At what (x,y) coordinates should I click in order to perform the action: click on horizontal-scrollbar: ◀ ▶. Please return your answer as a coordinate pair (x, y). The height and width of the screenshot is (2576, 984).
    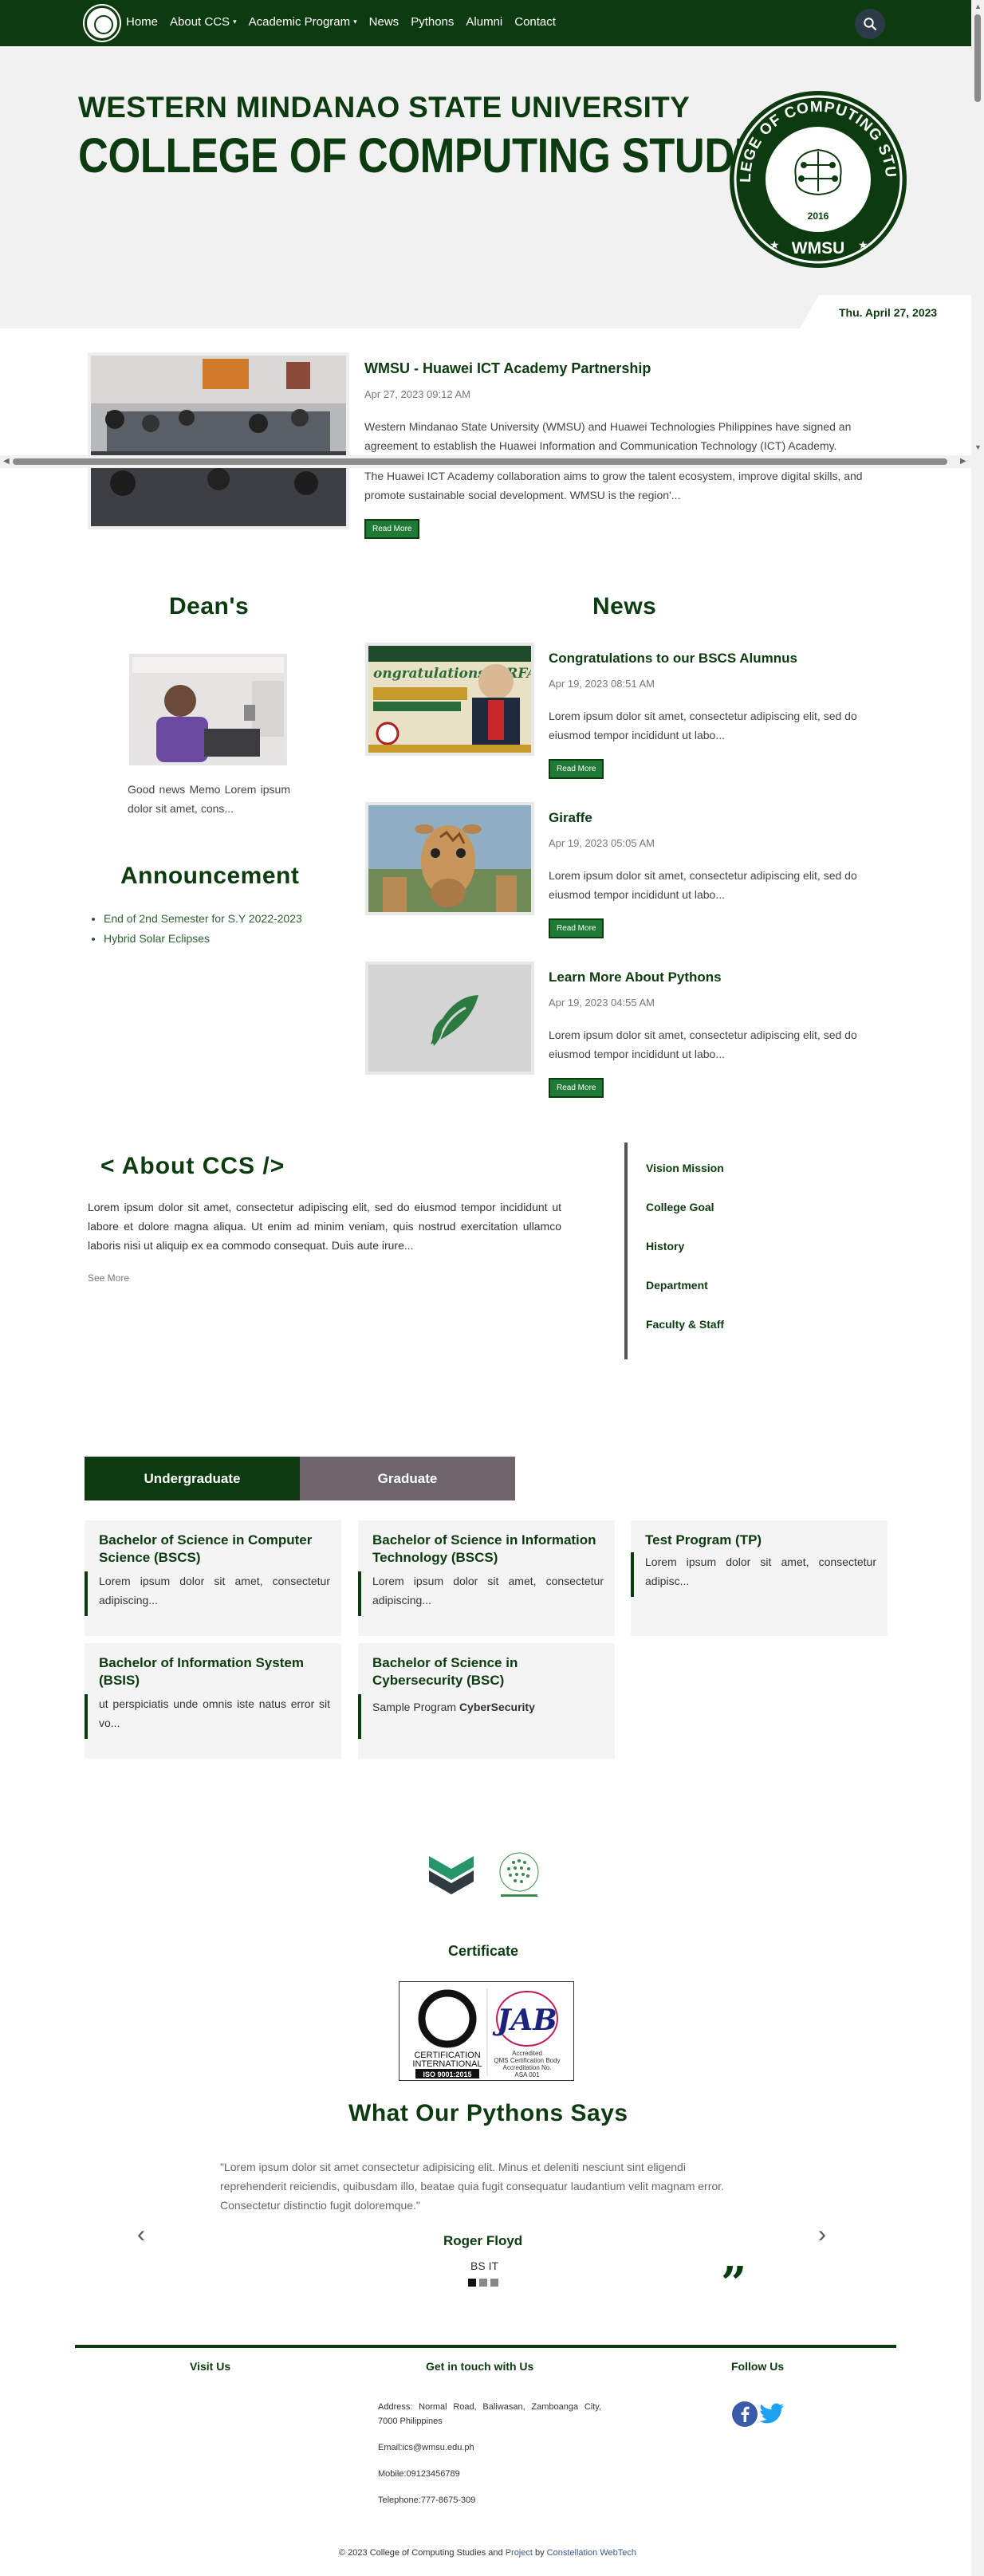
    Looking at the image, I should click on (486, 462).